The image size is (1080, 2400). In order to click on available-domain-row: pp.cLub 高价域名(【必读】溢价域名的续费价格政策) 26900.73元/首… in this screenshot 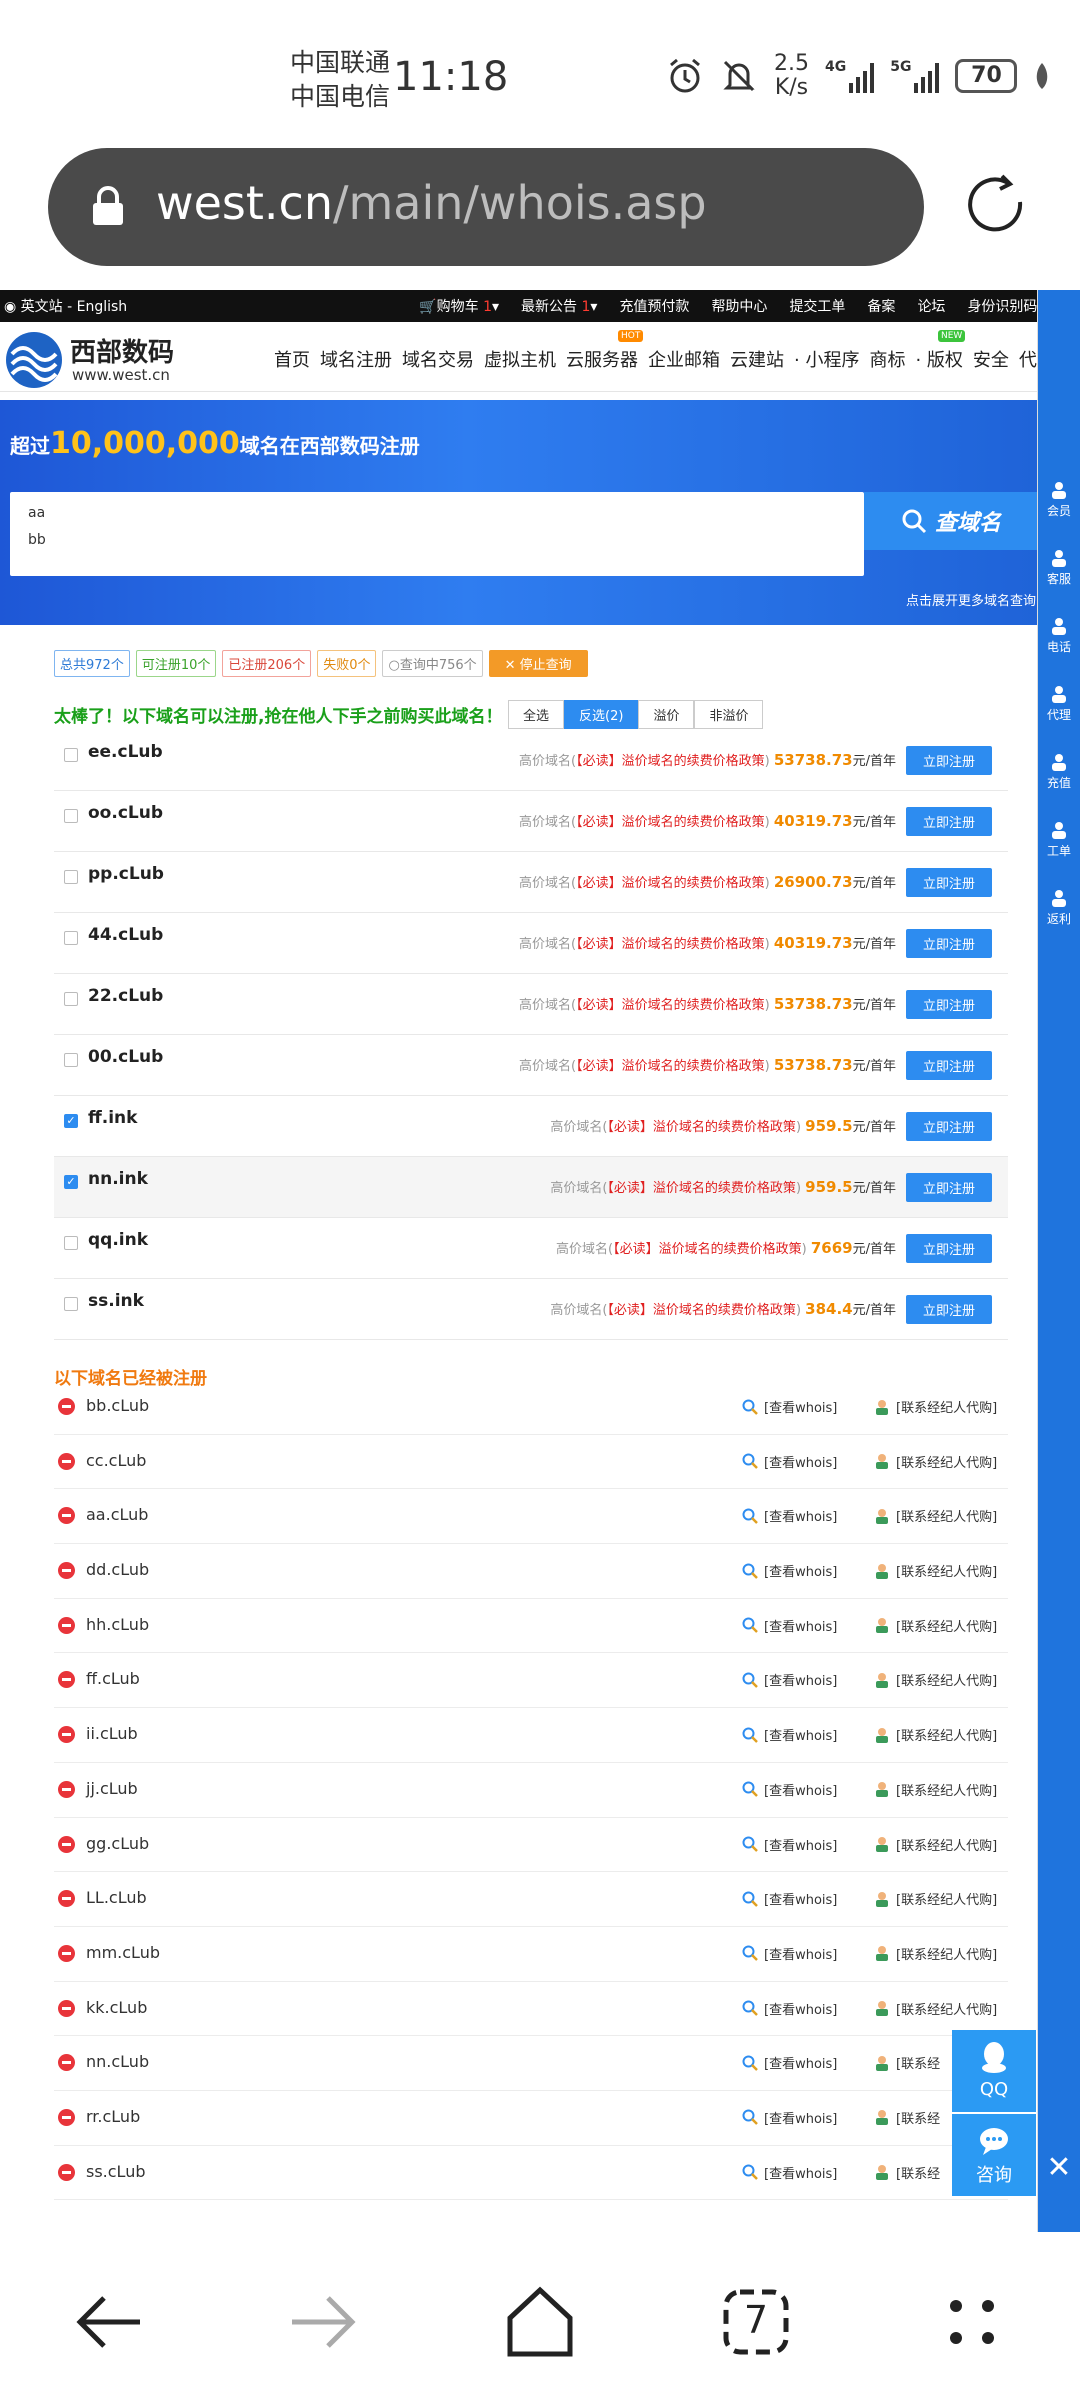, I will do `click(531, 882)`.